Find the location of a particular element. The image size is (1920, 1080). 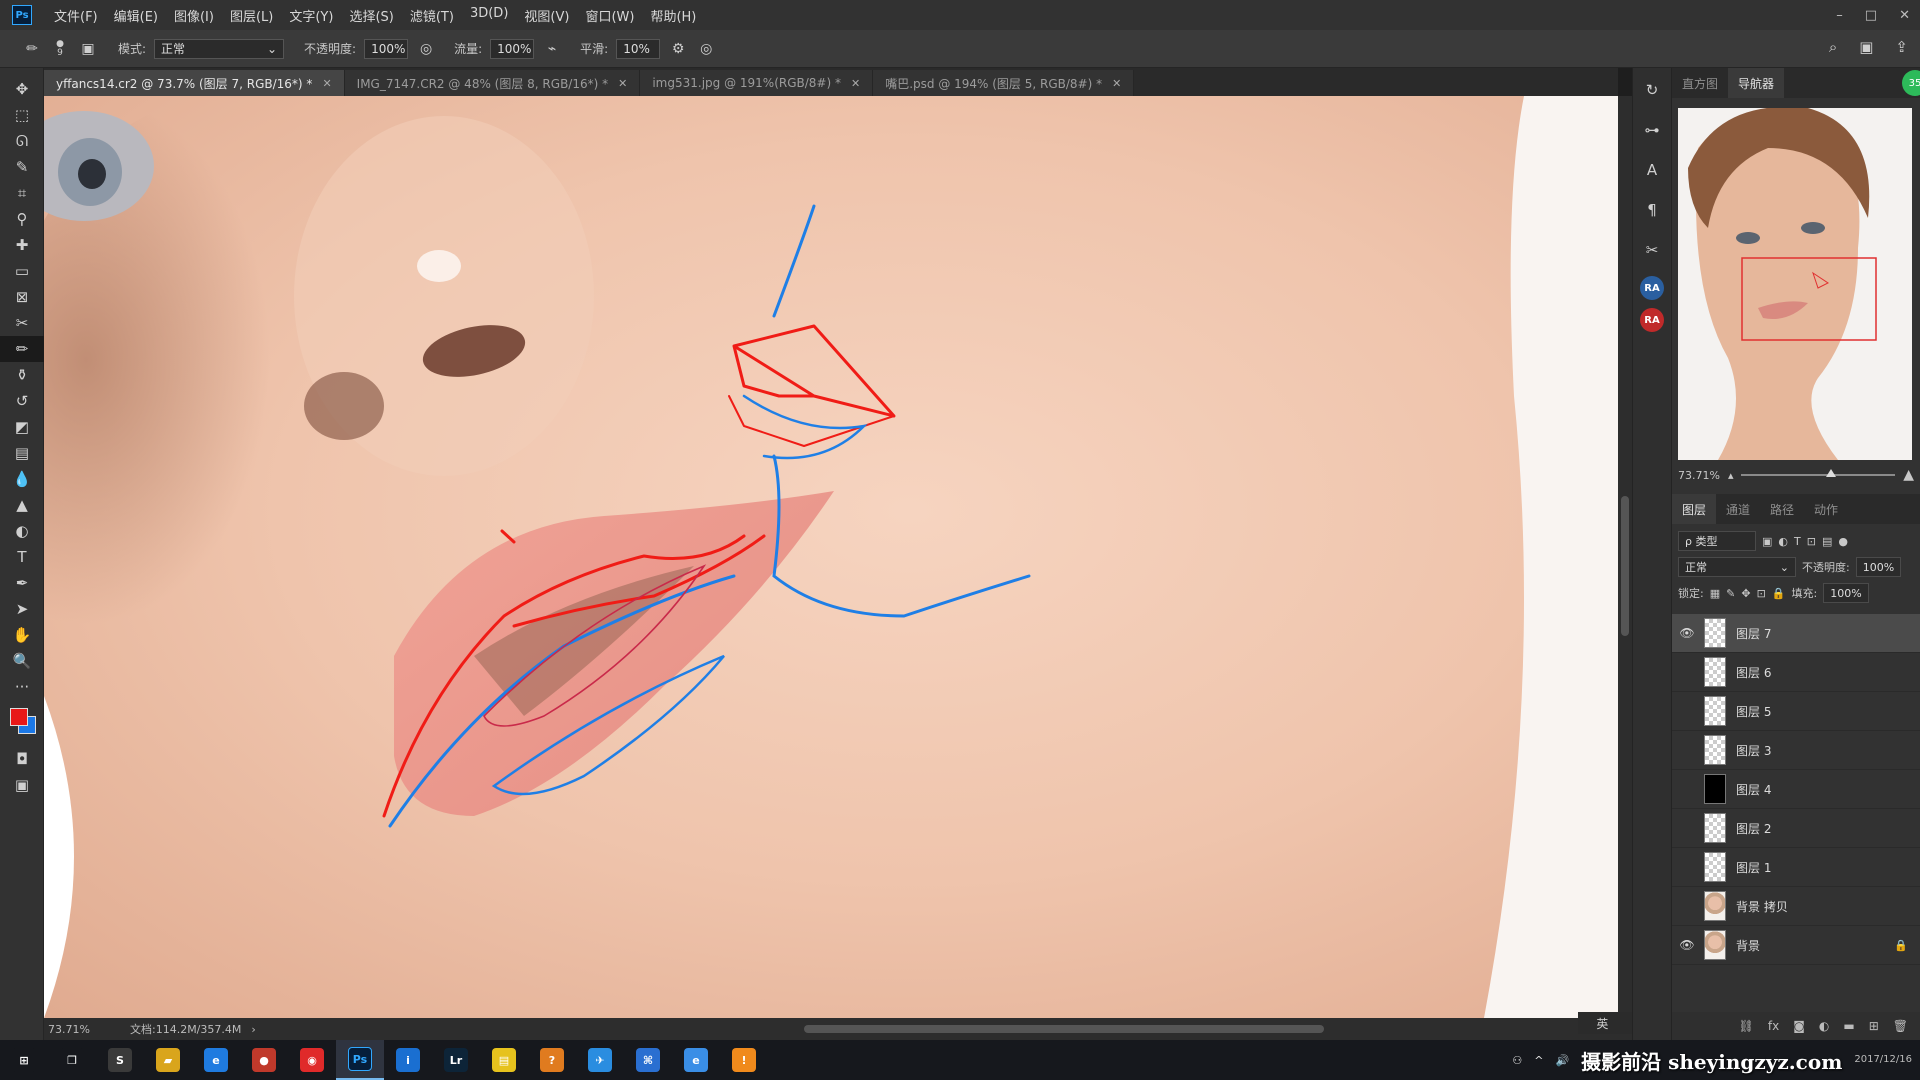

gear-icon: ⚙ is located at coordinates (678, 49).